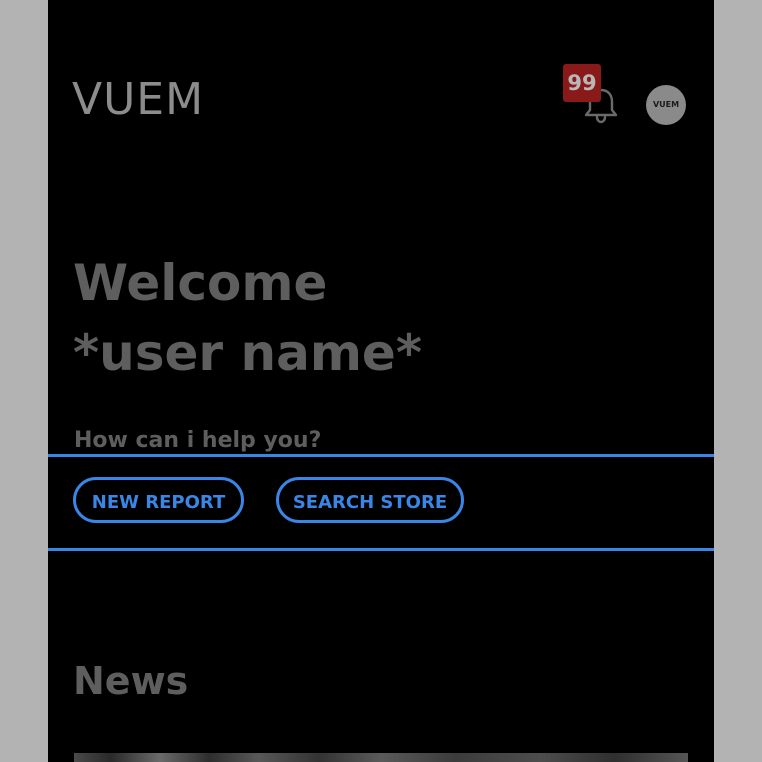 This screenshot has width=762, height=762. I want to click on avatar: VUEM, so click(666, 105).